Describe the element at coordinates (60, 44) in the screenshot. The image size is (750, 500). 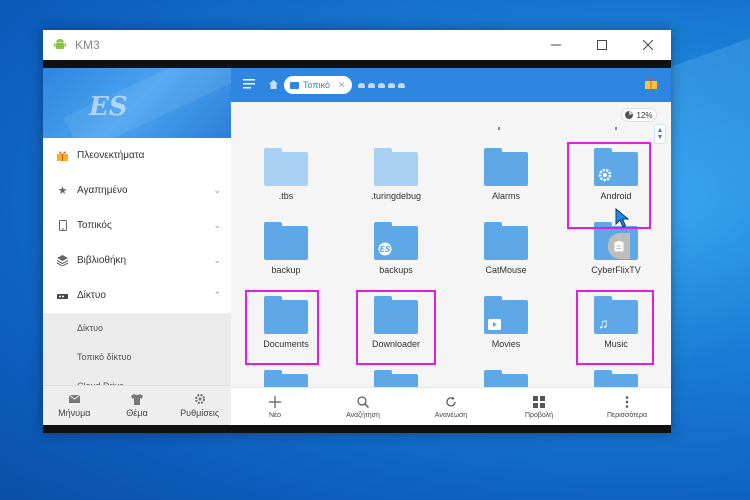
I see `android-icon` at that location.